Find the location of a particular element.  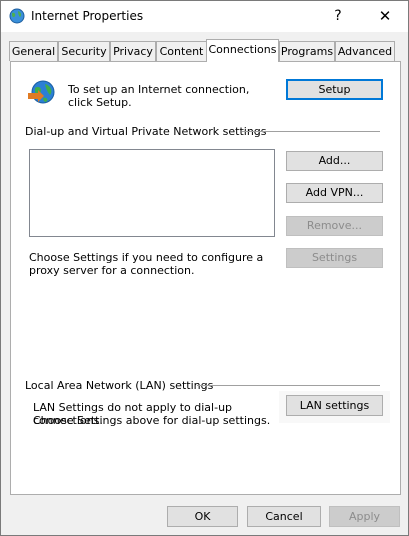

title-bar: Internet Properties ? ✕ is located at coordinates (204, 16).